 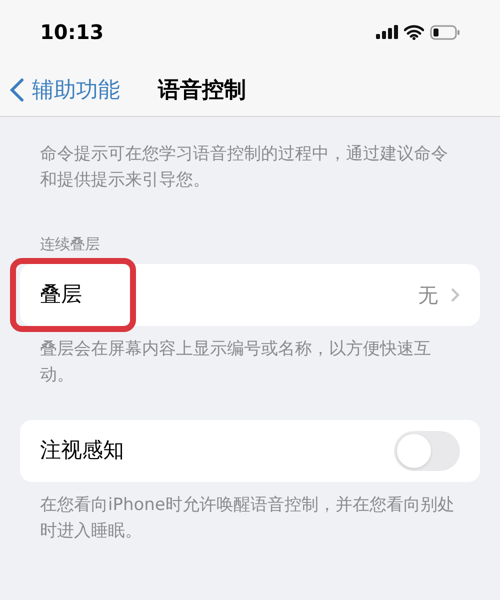 I want to click on section-footer: 叠层会在屏幕内容上显示编号或名称，以方便快速互动。, so click(x=250, y=357).